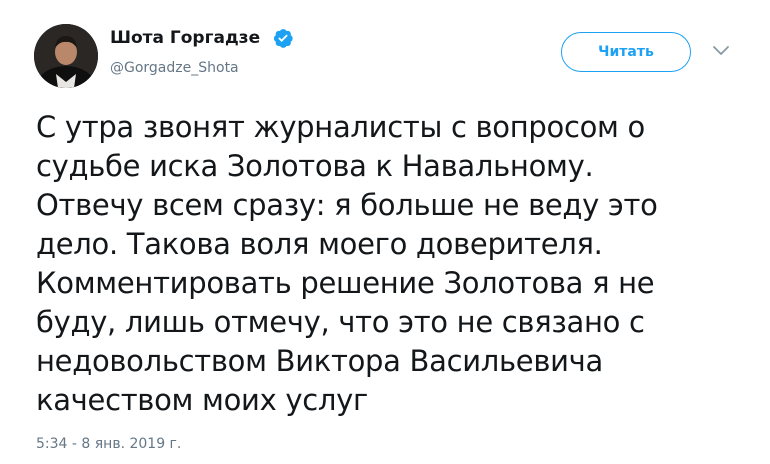  I want to click on tweet-text-line: недовольством Виктора Васильевича, so click(319, 361).